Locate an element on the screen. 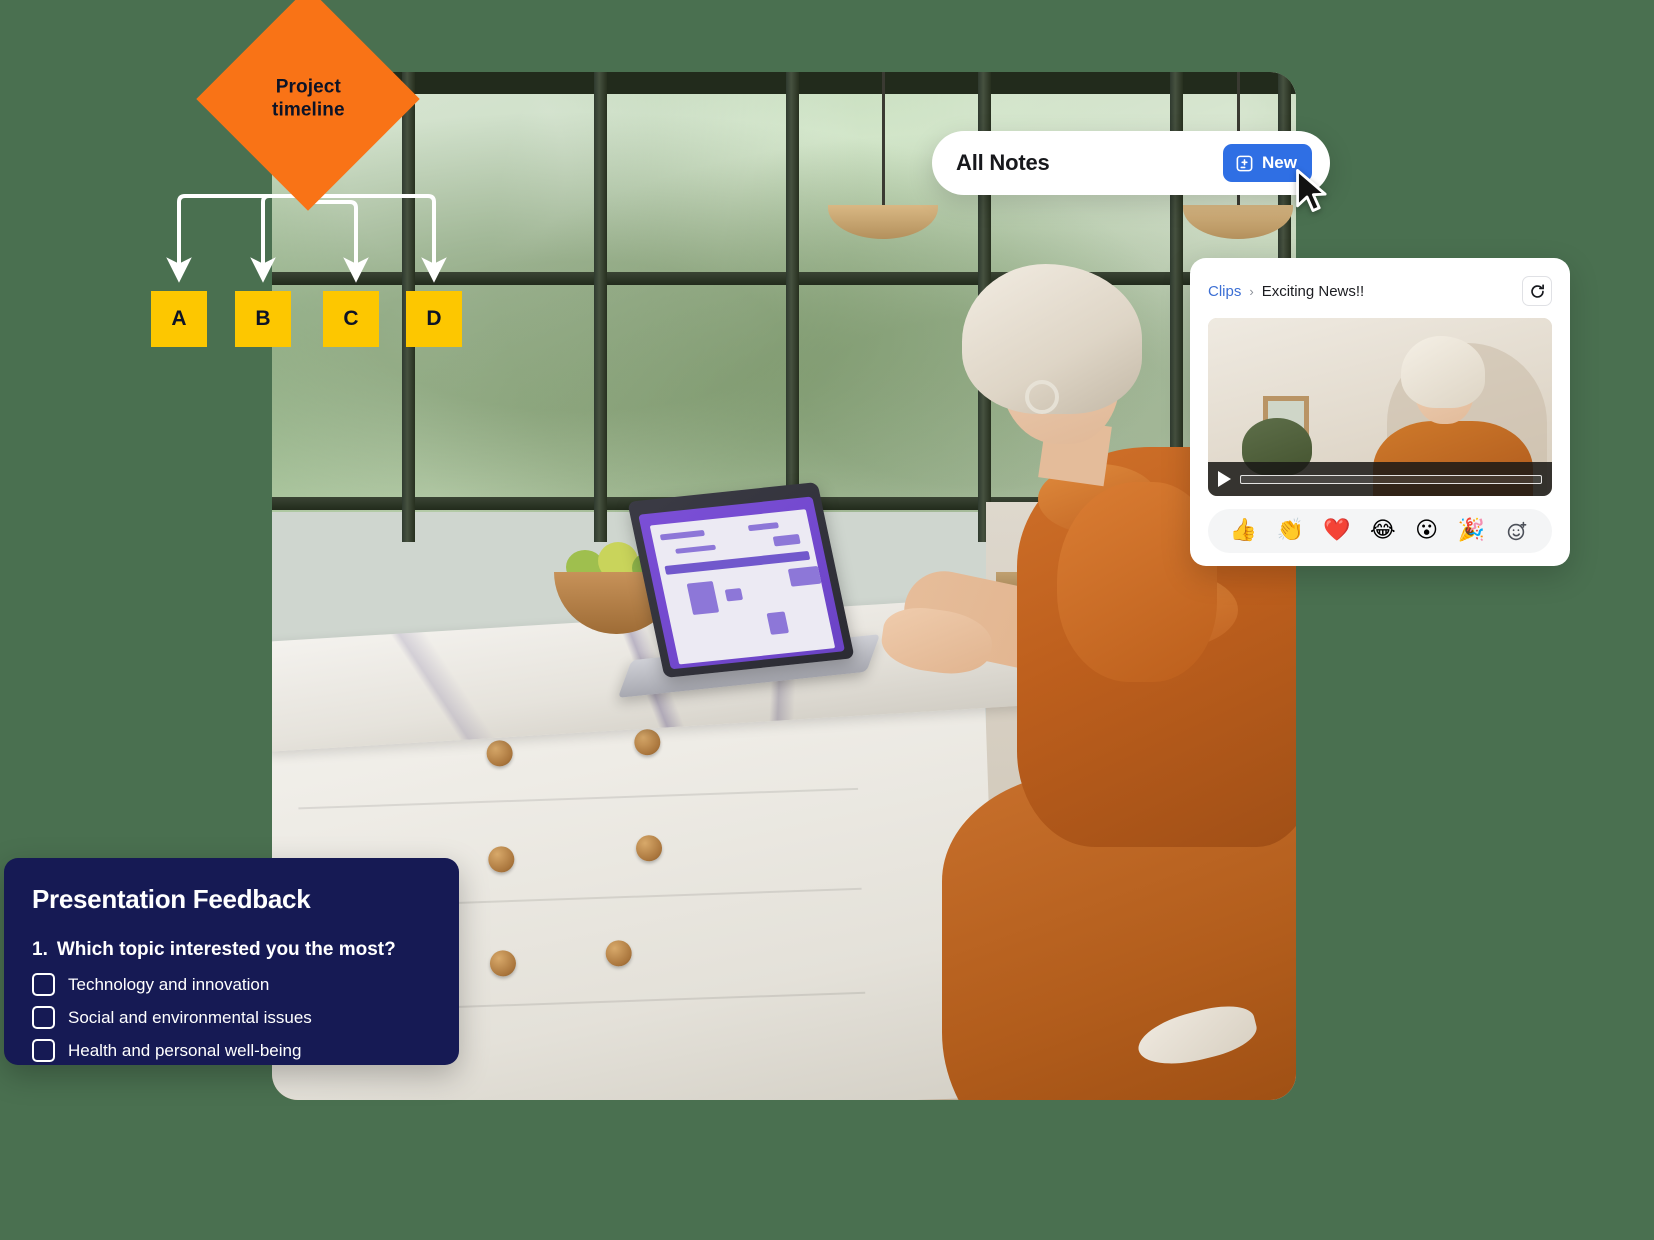 The height and width of the screenshot is (1240, 1654). laptop-lid is located at coordinates (741, 580).